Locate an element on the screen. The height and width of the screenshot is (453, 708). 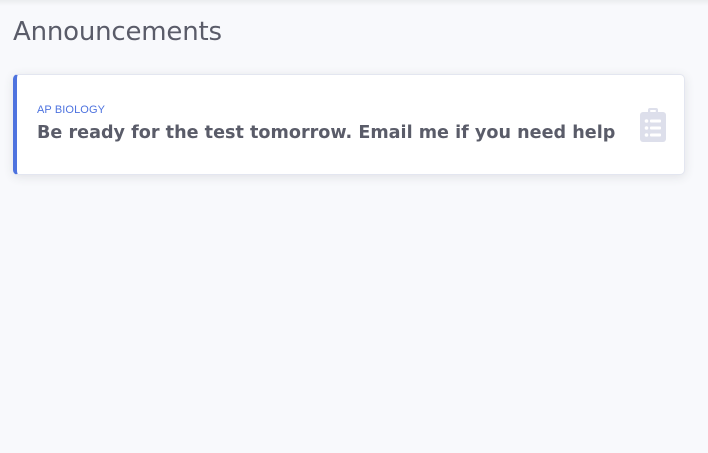
announcement-course-label: AP BIOLOGY is located at coordinates (71, 110).